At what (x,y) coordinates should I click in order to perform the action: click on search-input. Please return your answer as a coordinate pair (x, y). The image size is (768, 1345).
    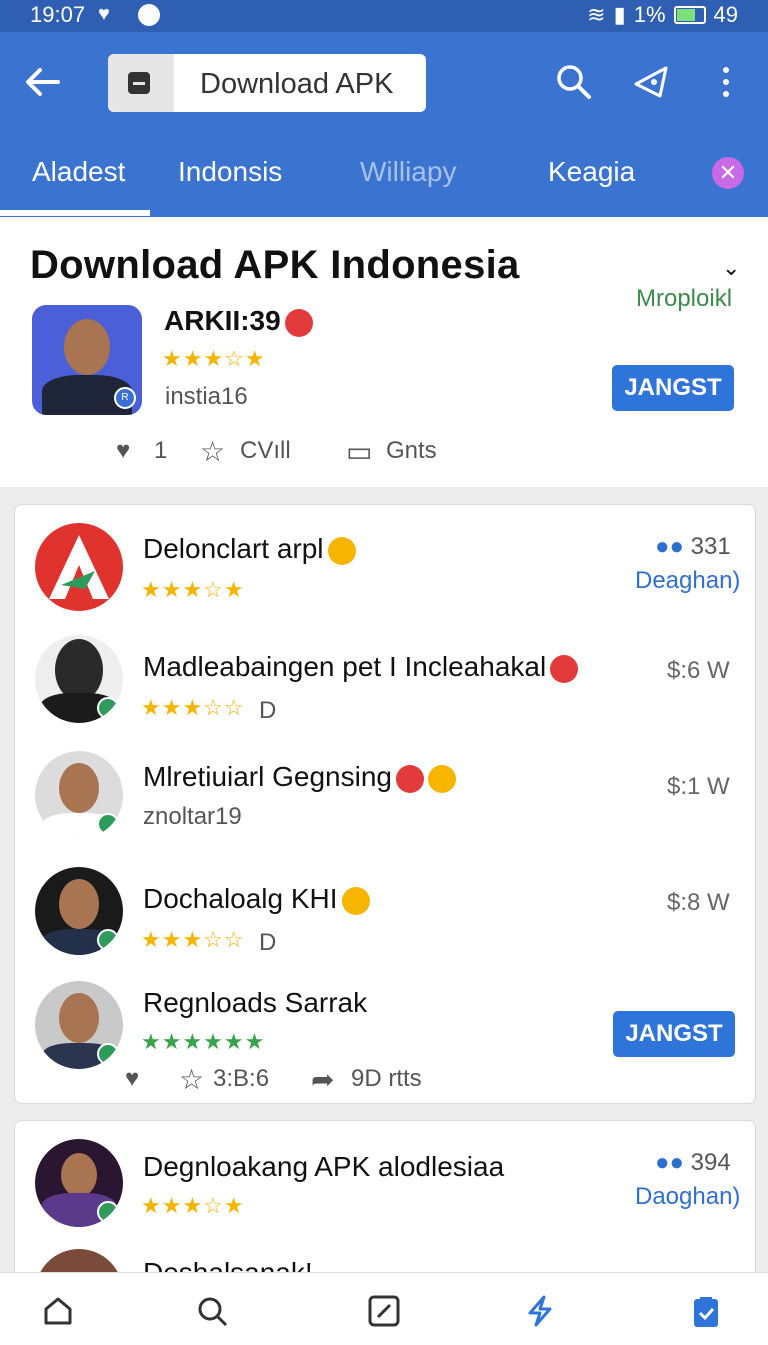
    Looking at the image, I should click on (310, 83).